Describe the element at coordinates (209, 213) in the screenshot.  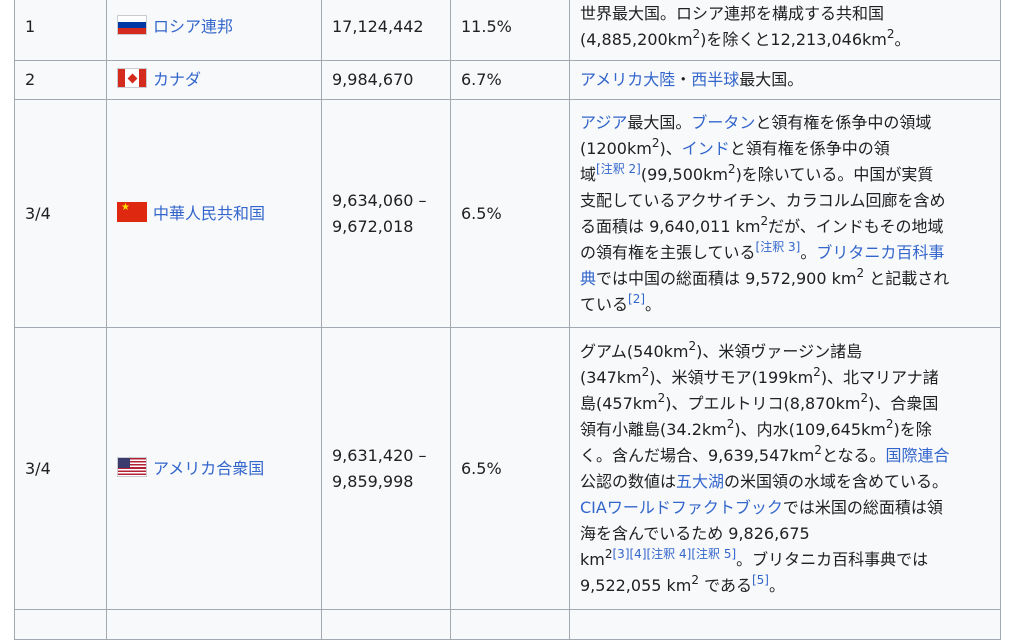
I see `country-link-china: 中華人民共和国` at that location.